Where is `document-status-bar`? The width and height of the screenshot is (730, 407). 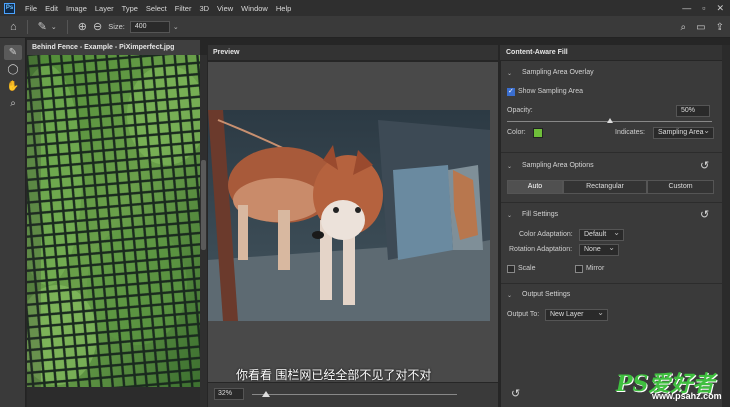 document-status-bar is located at coordinates (113, 397).